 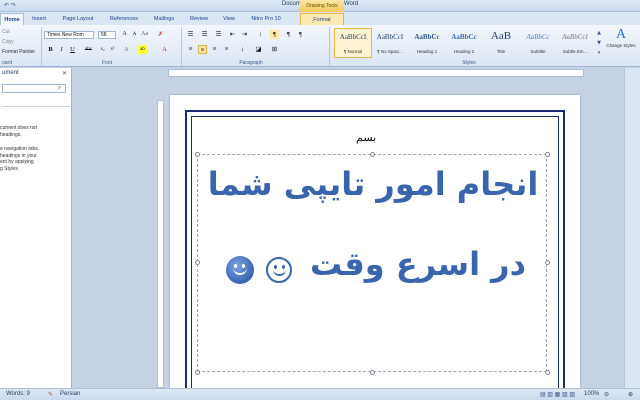 What do you see at coordinates (124, 34) in the screenshot?
I see `grow-font-button: A` at bounding box center [124, 34].